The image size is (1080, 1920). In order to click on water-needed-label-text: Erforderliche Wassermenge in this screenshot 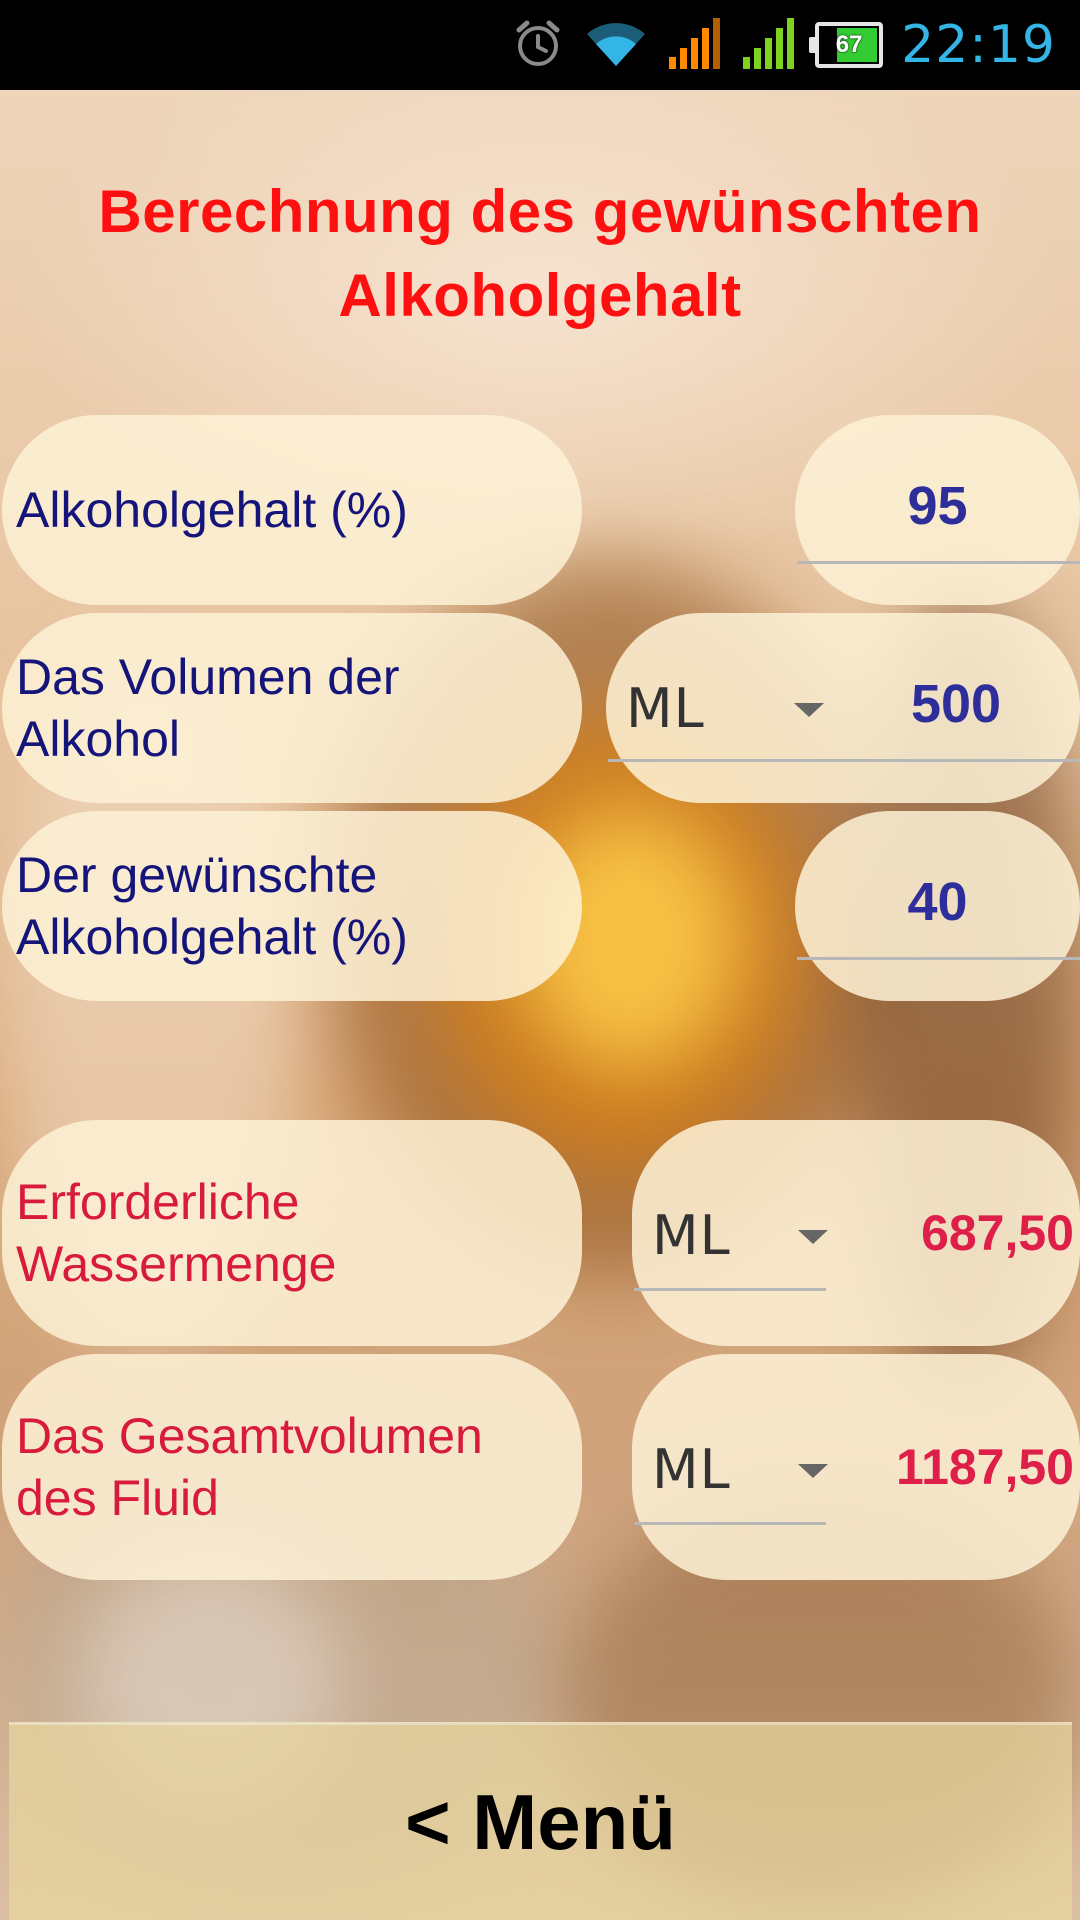, I will do `click(176, 1233)`.